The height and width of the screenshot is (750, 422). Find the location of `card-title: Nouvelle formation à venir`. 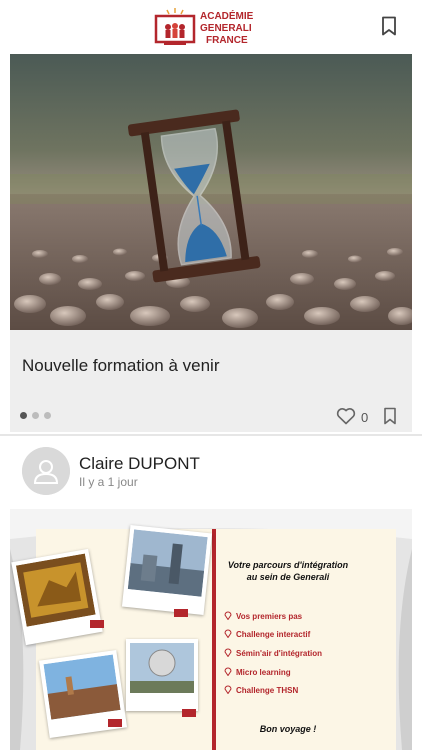

card-title: Nouvelle formation à venir is located at coordinates (121, 365).